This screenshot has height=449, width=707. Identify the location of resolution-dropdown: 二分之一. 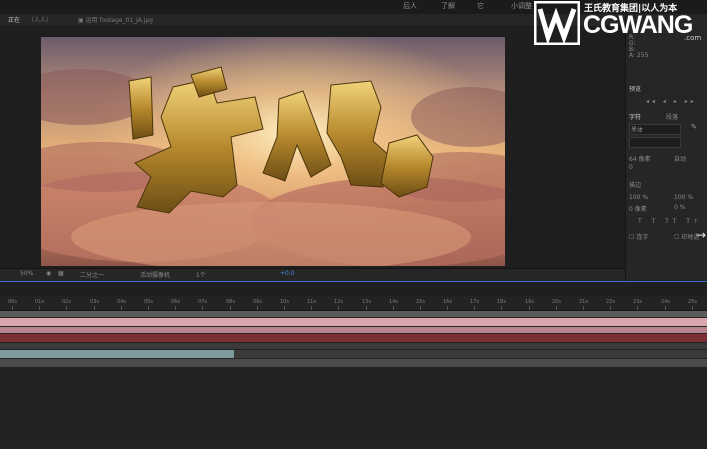
(92, 274).